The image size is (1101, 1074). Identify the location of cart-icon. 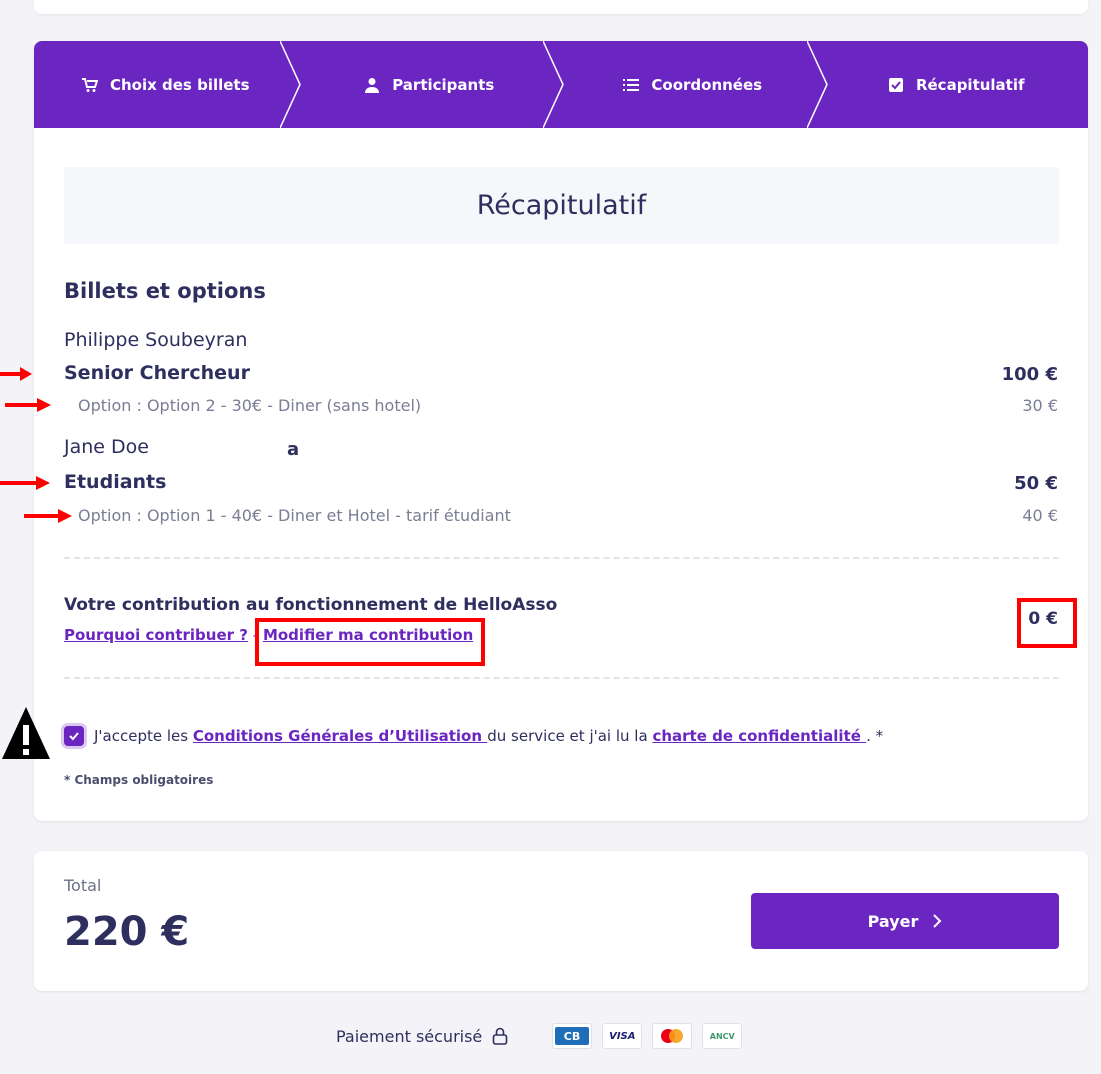
(89, 84).